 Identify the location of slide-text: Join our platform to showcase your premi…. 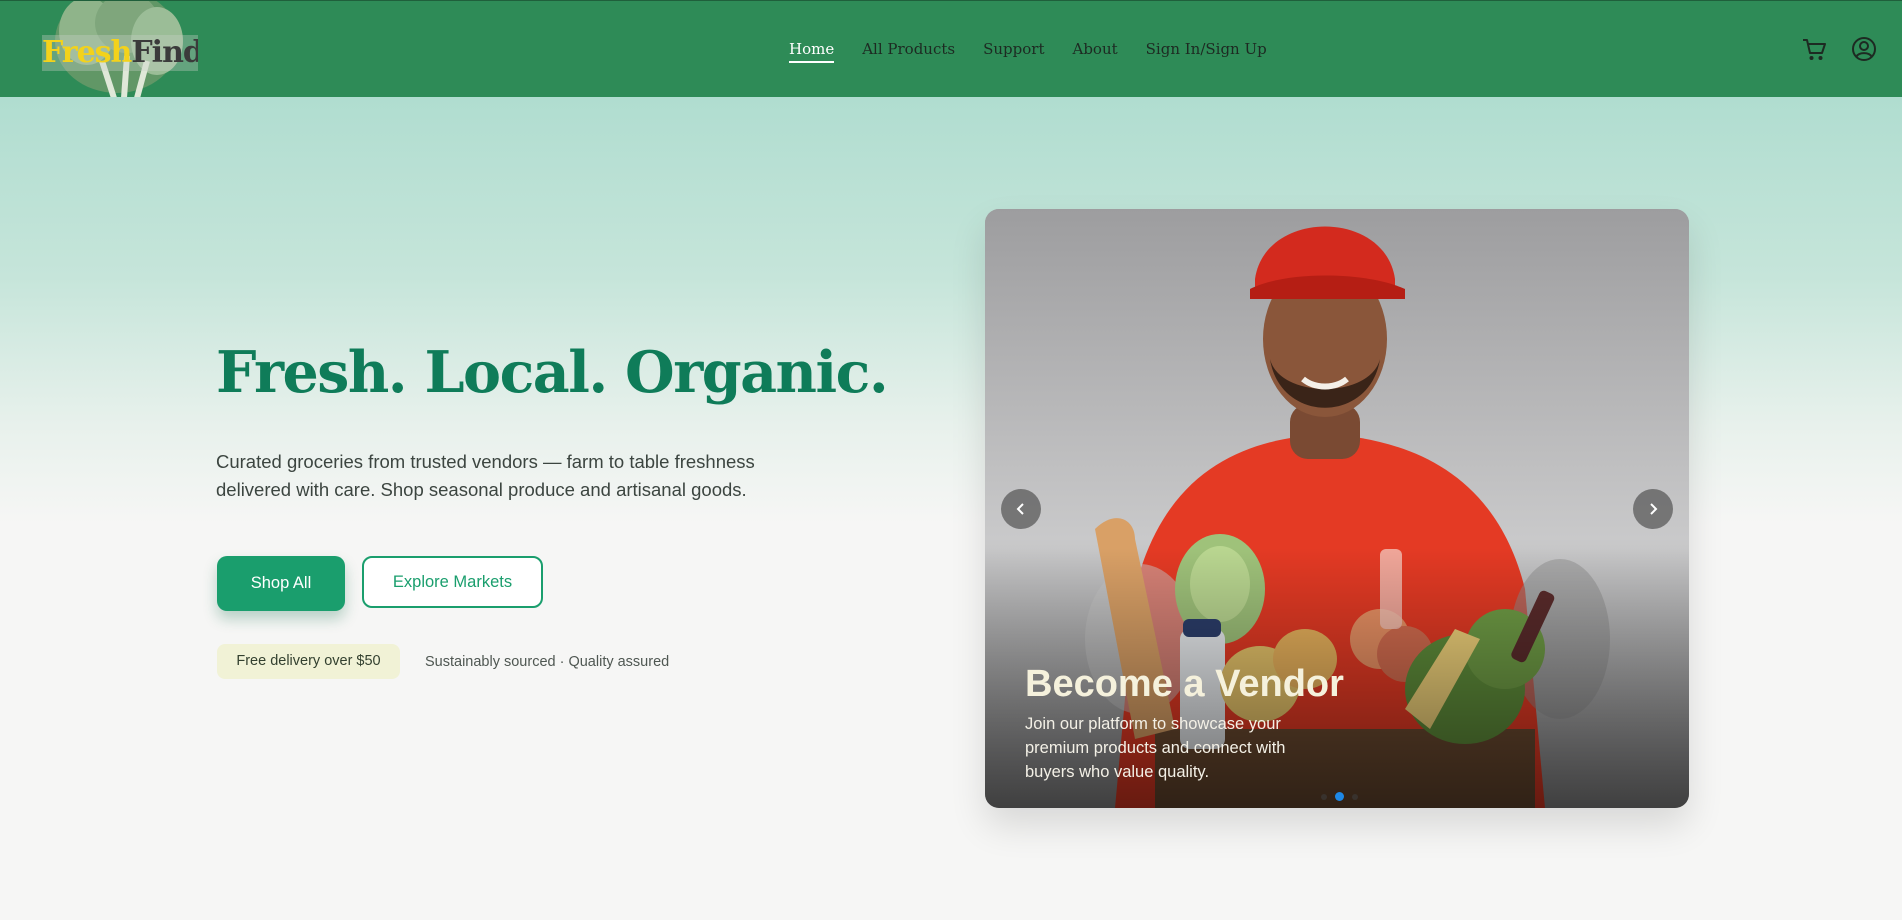
(1155, 748).